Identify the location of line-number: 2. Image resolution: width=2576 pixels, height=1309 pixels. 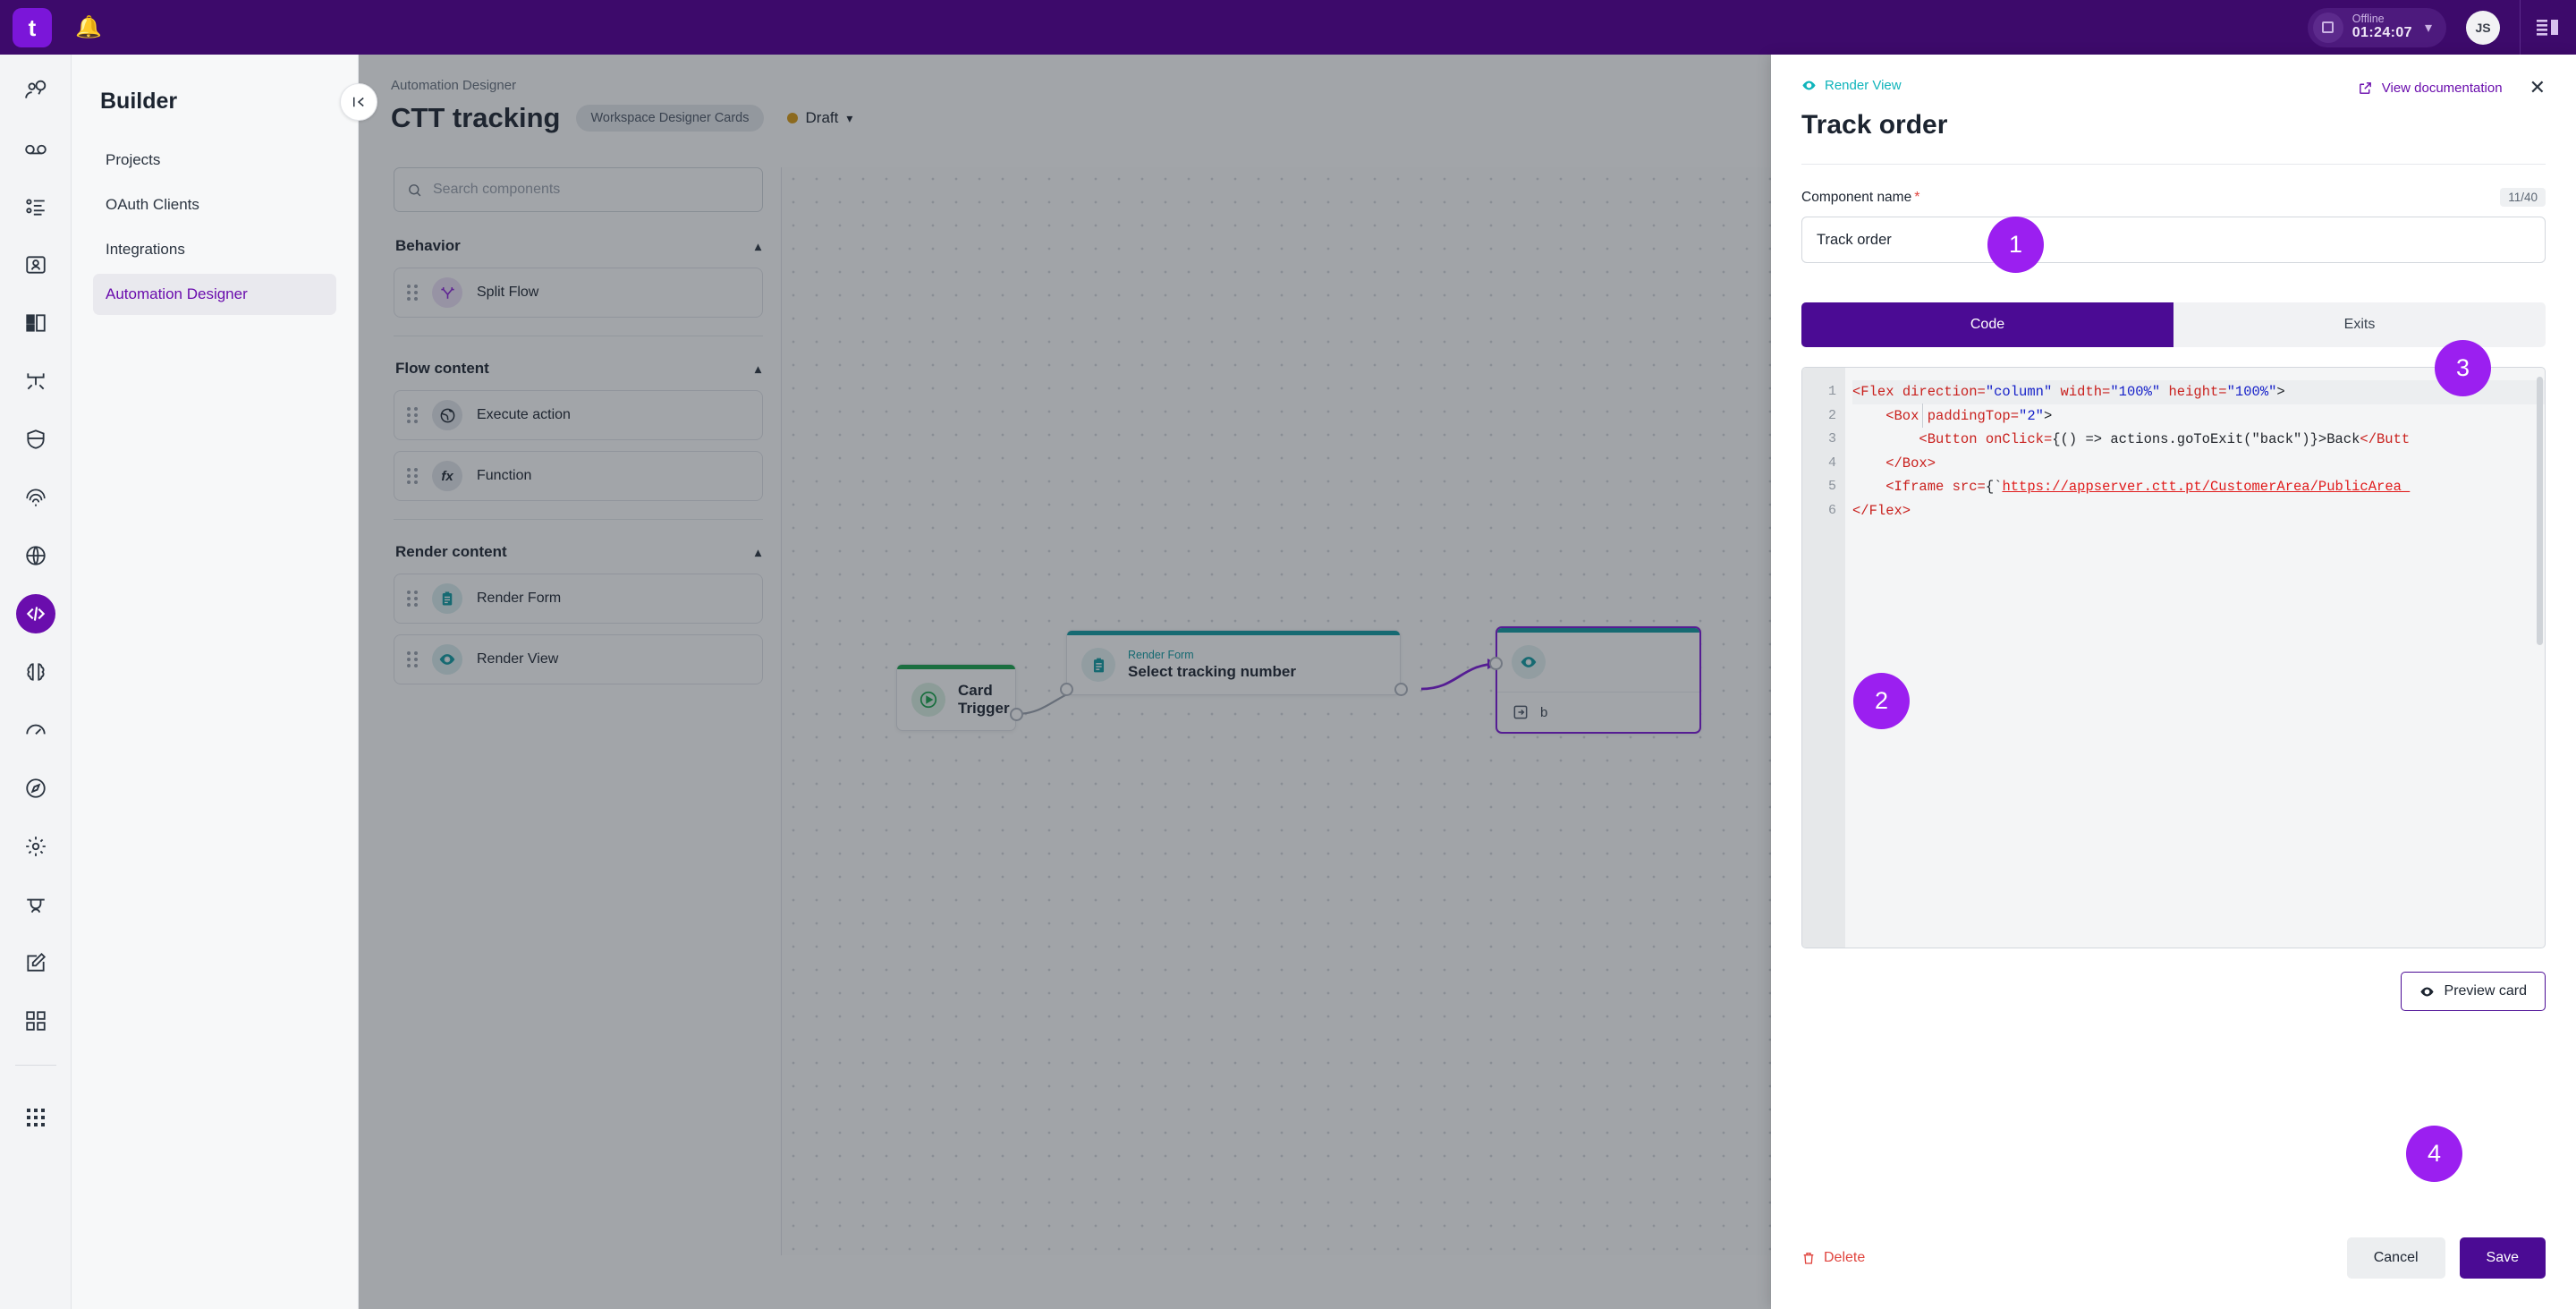
(1831, 415).